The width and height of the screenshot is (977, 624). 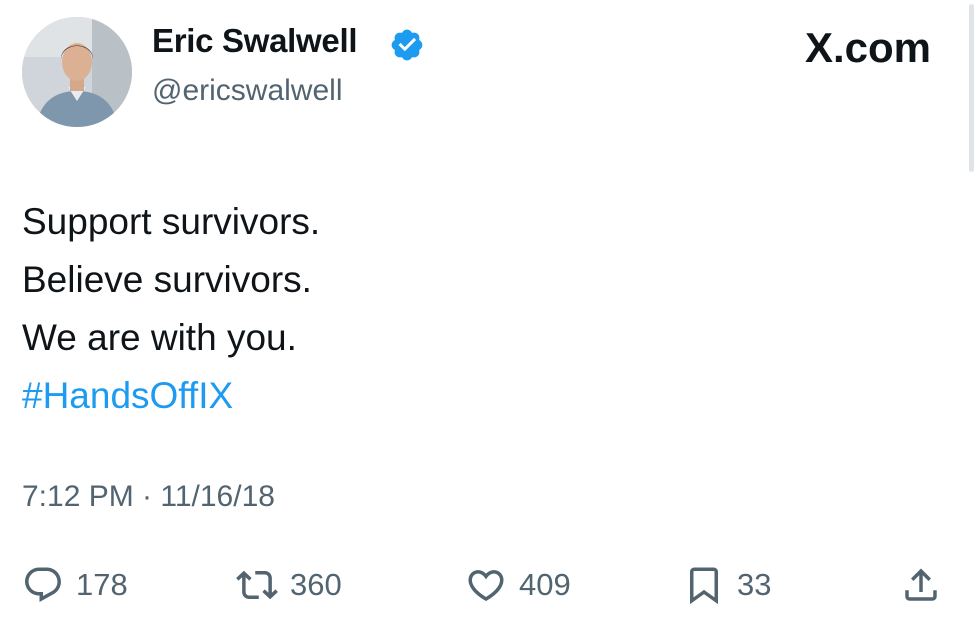 I want to click on repost-arrows-icon, so click(x=257, y=585).